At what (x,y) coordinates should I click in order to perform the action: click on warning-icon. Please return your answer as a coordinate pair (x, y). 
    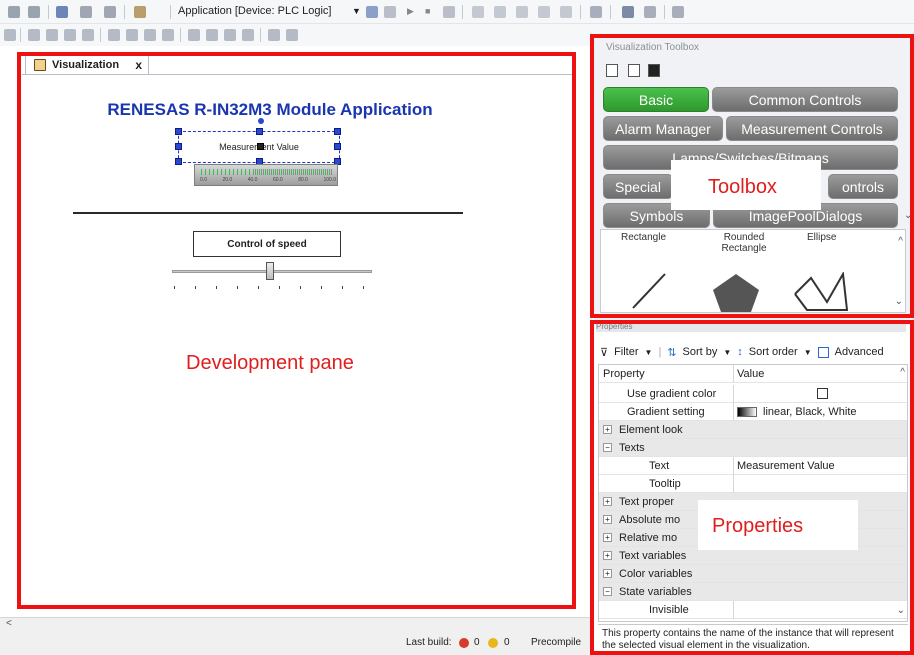
    Looking at the image, I should click on (493, 643).